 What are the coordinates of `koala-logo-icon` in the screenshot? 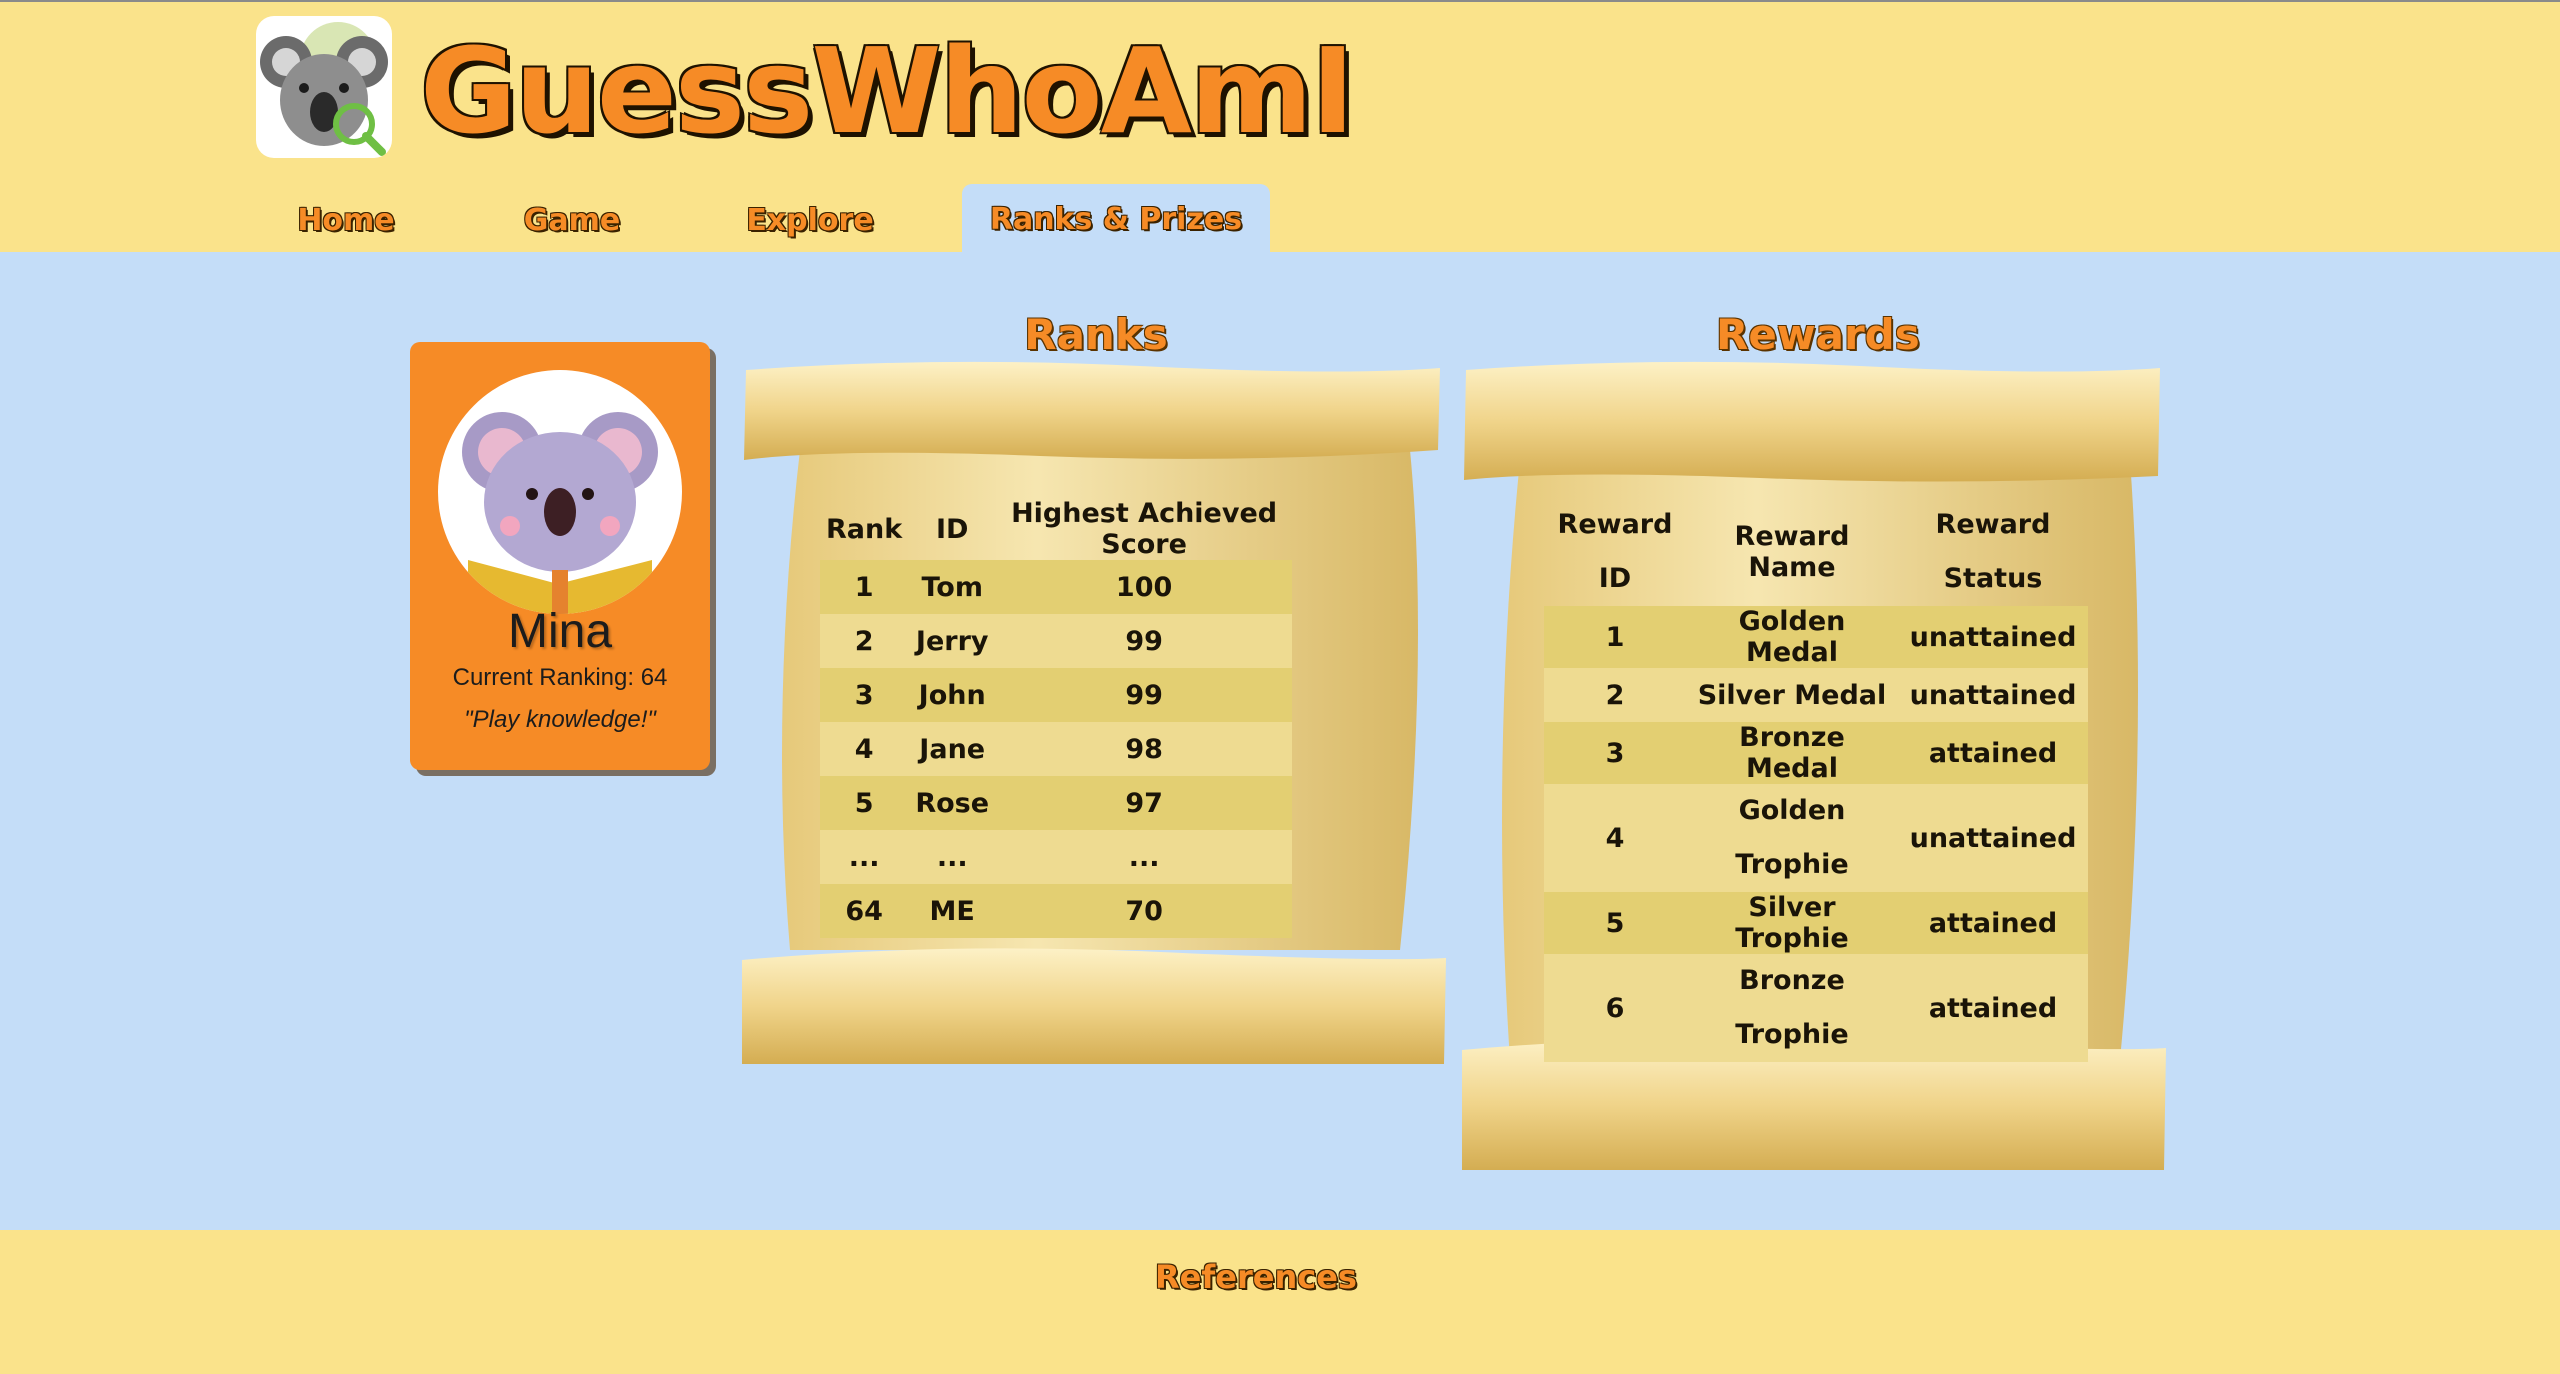 It's located at (324, 89).